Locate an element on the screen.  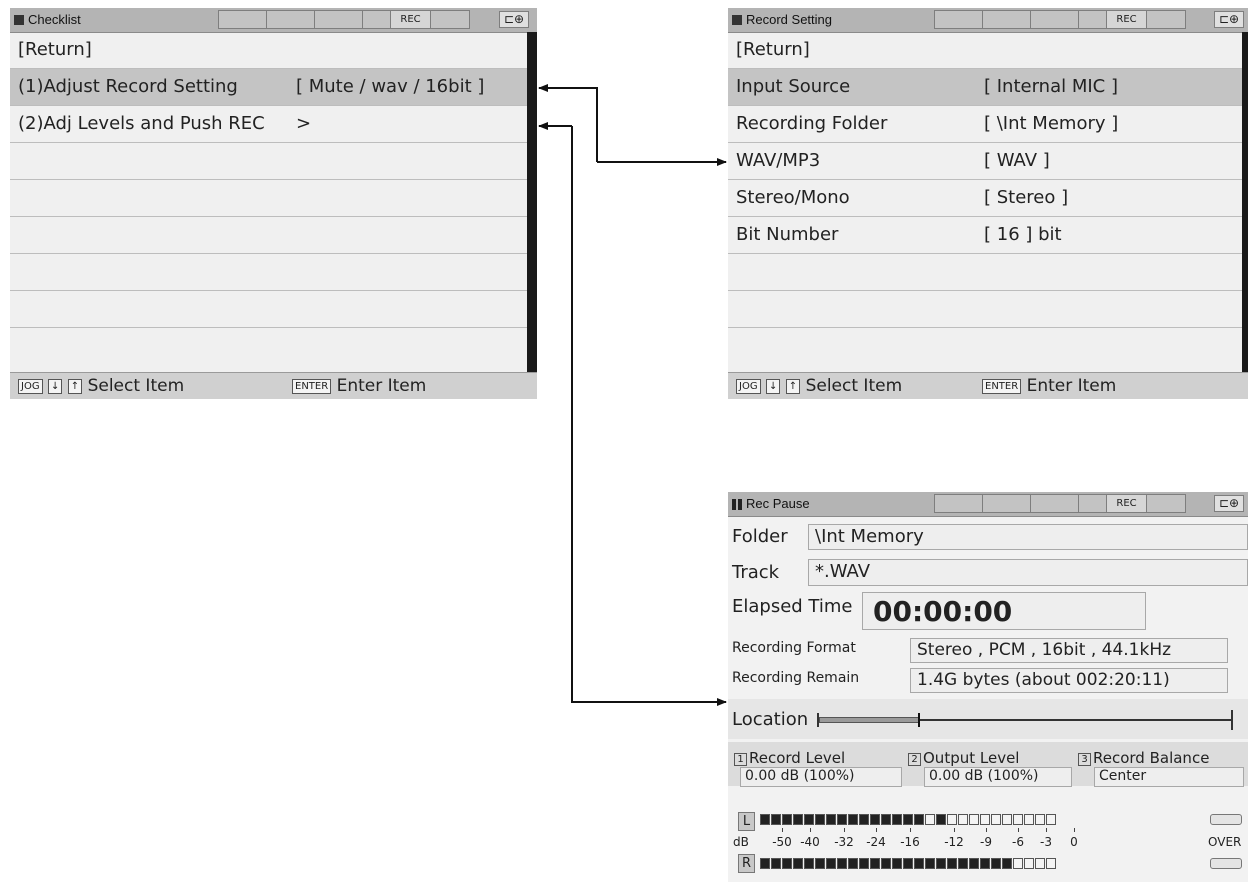
arrow-down-icon: ↓ is located at coordinates (55, 386).